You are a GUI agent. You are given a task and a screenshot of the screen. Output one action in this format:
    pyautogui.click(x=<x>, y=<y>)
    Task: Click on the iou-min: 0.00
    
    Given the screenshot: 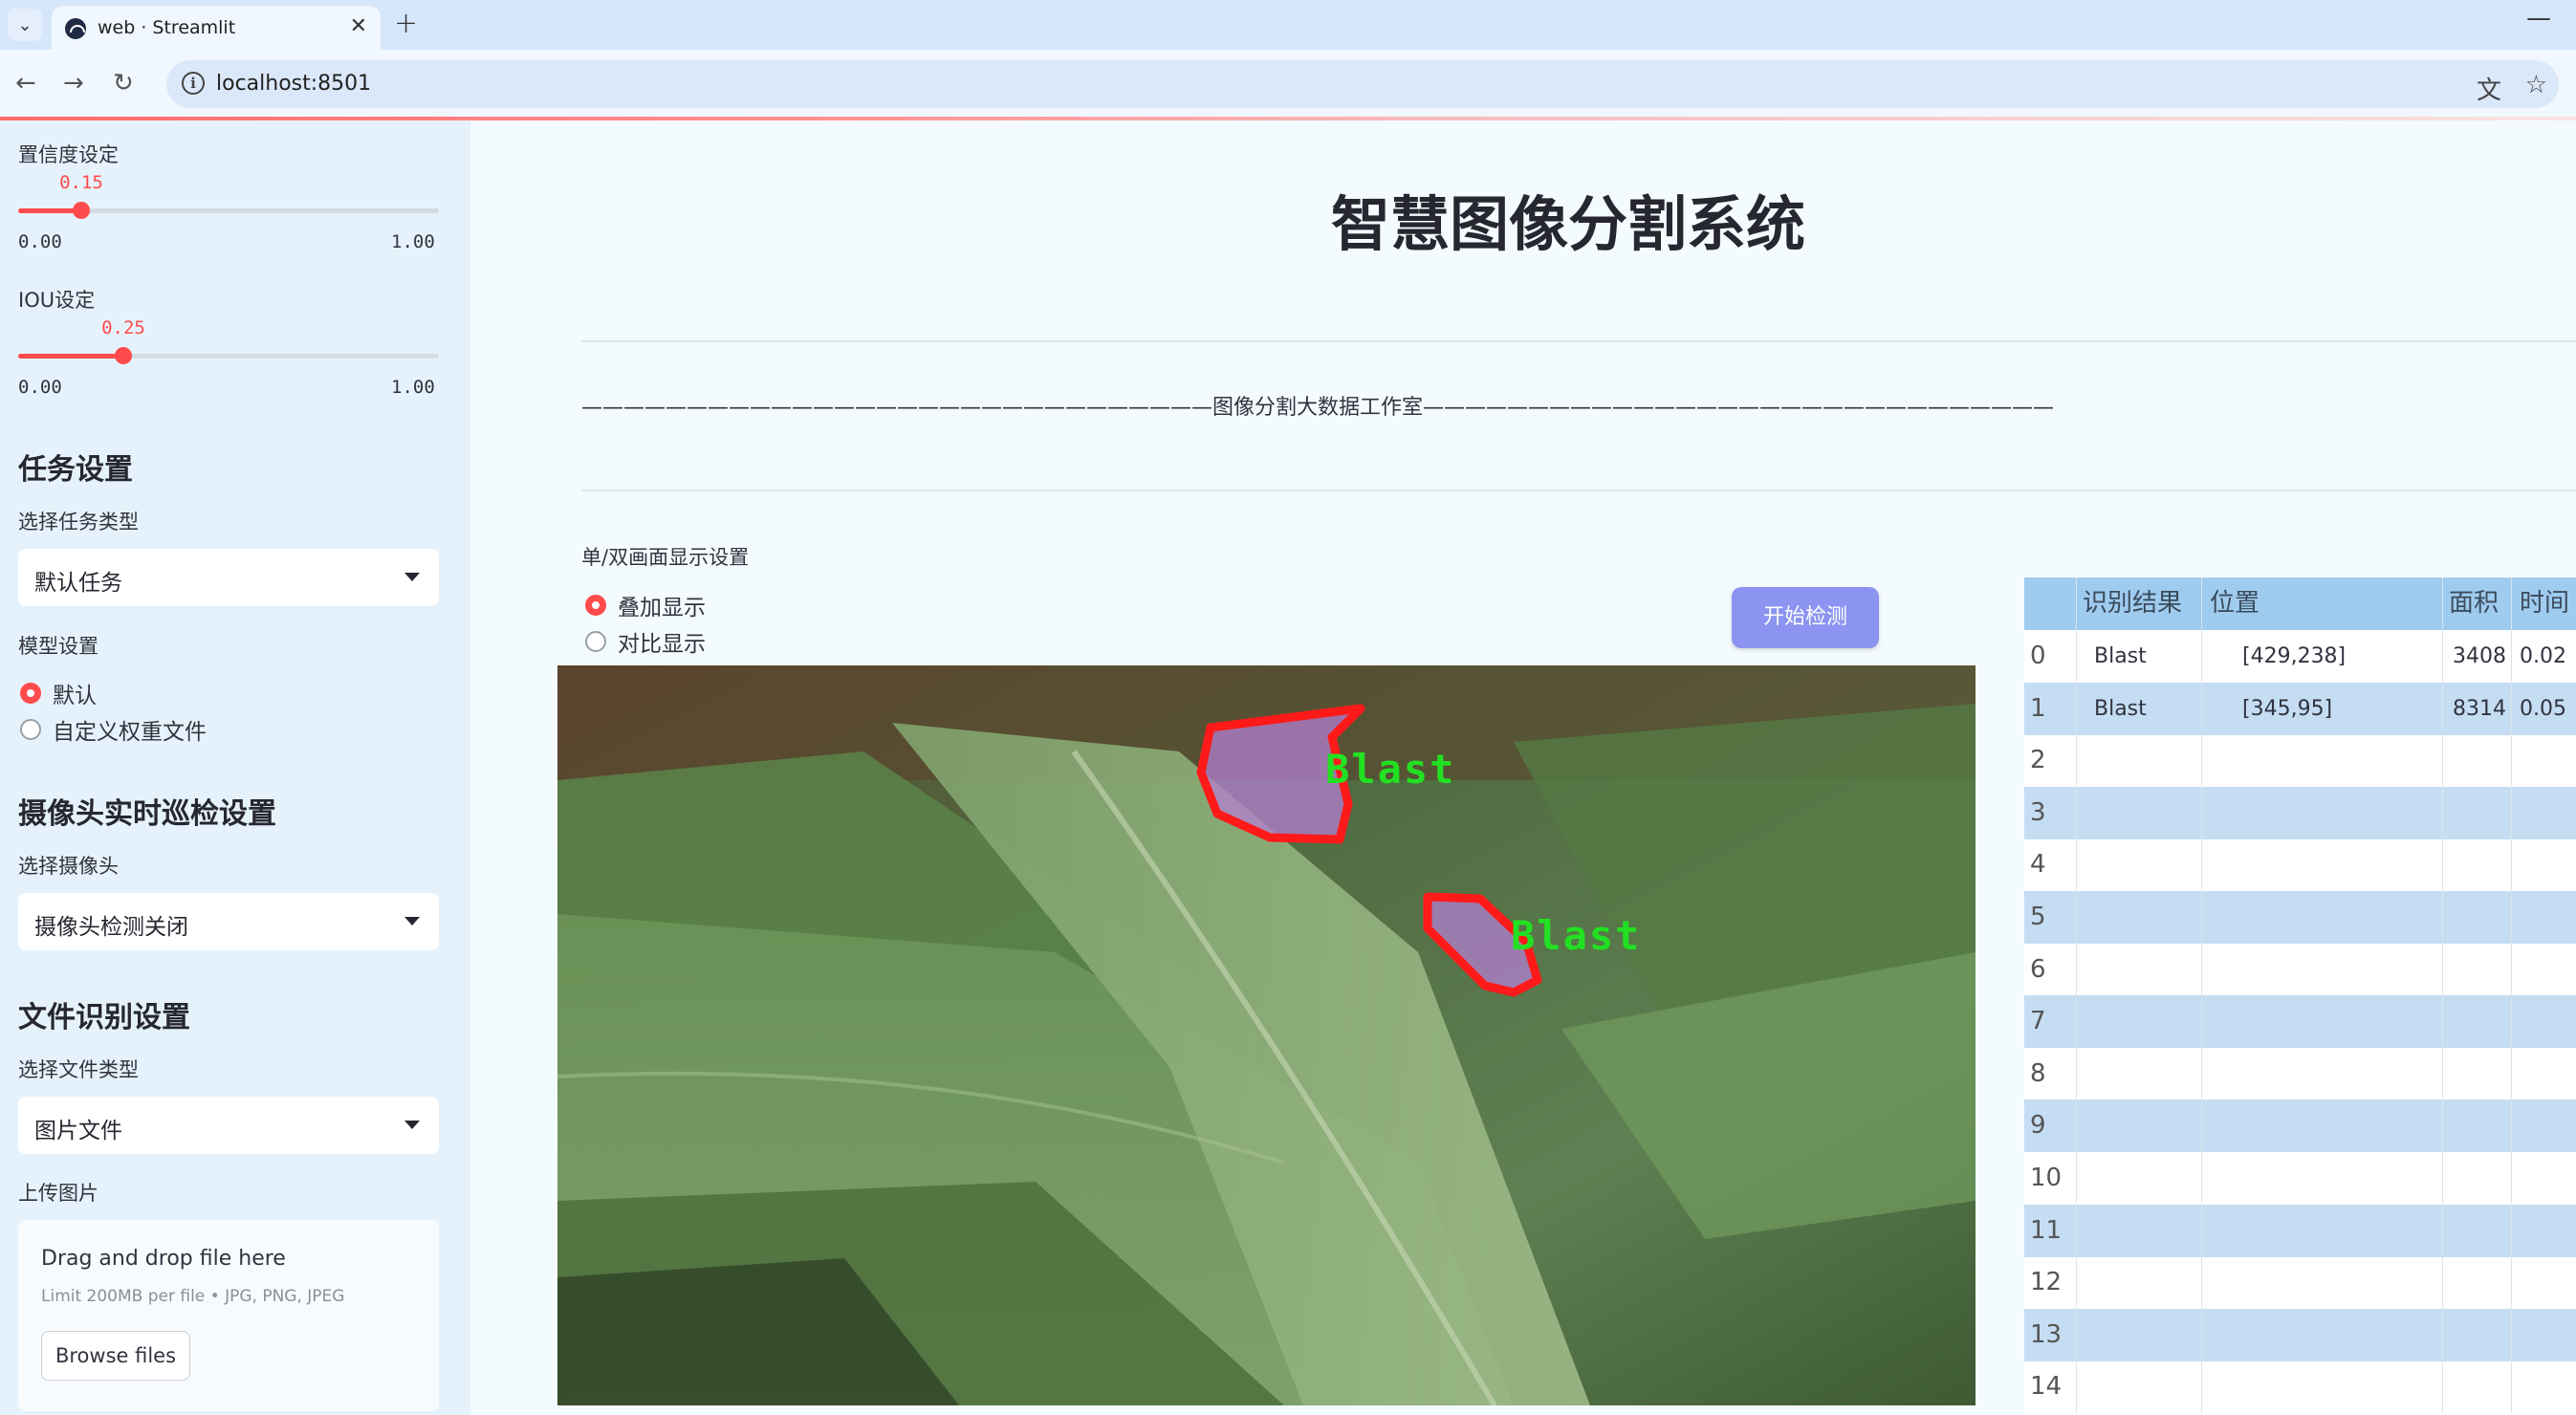 What is the action you would take?
    pyautogui.click(x=40, y=388)
    